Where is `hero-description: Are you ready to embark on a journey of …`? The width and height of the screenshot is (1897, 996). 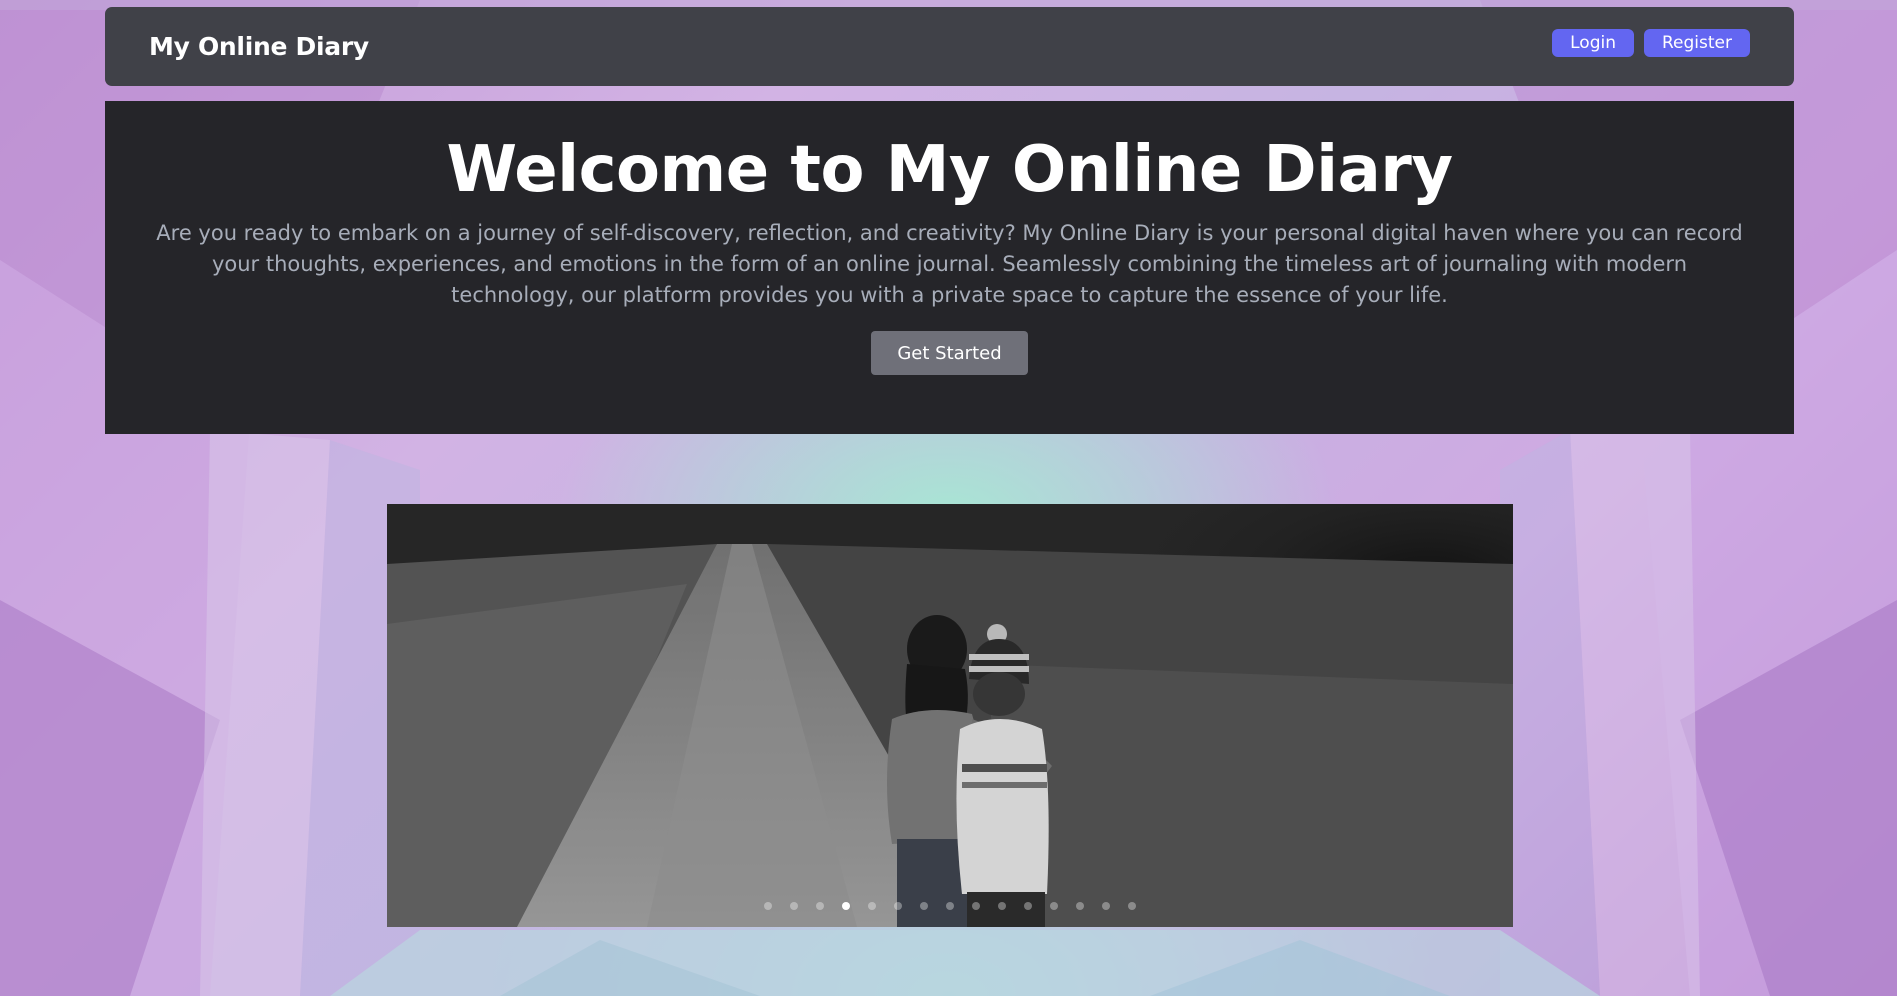 hero-description: Are you ready to embark on a journey of … is located at coordinates (949, 264).